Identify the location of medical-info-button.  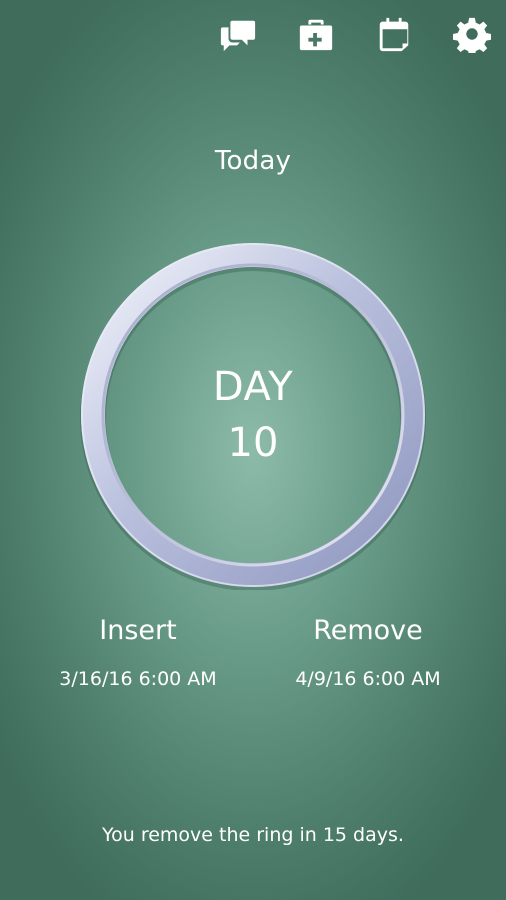
(316, 34).